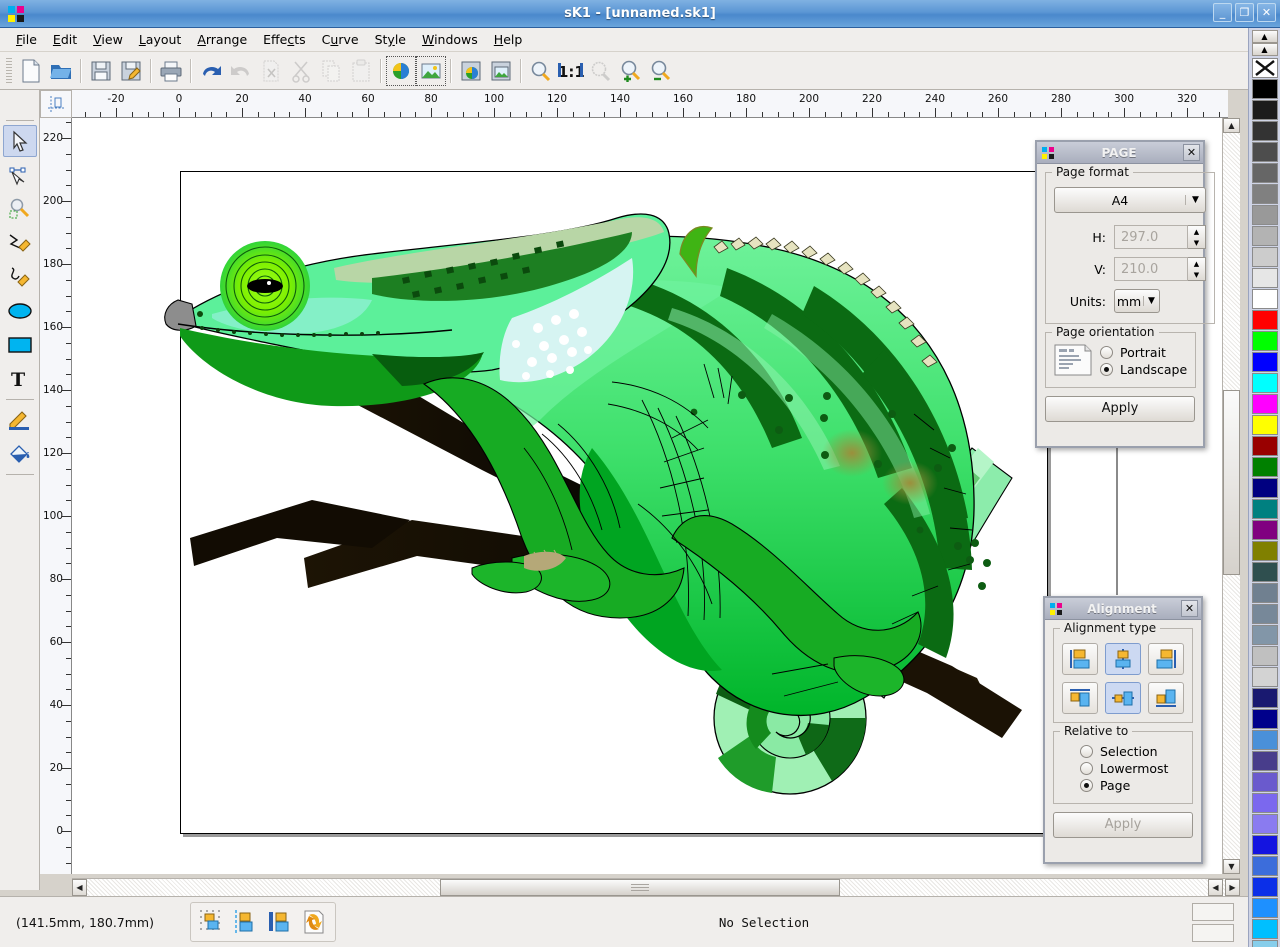  What do you see at coordinates (246, 922) in the screenshot?
I see `snap-guides-icon` at bounding box center [246, 922].